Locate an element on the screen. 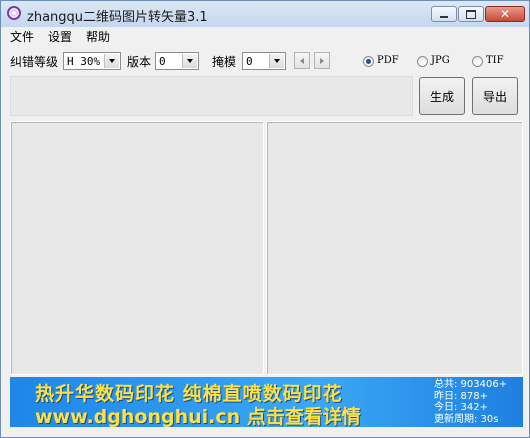  stat-today: 今日: 342+ is located at coordinates (461, 407).